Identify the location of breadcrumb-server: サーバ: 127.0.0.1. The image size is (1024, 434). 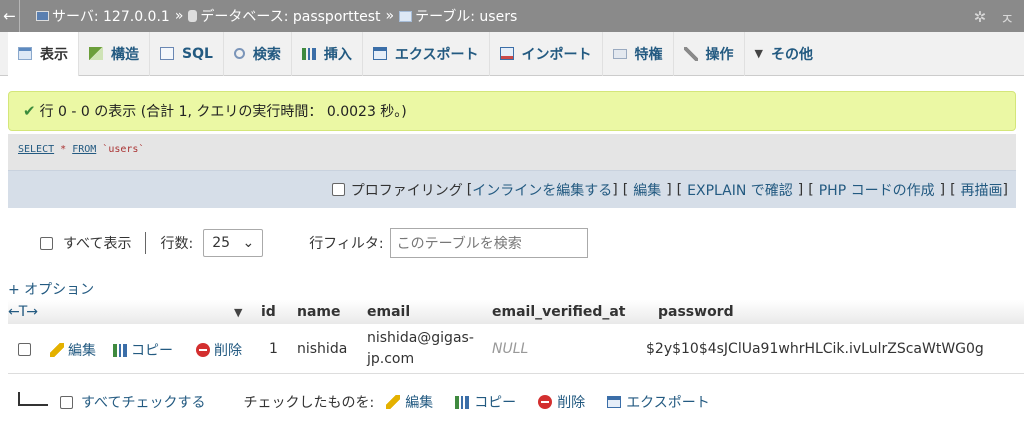
(111, 16).